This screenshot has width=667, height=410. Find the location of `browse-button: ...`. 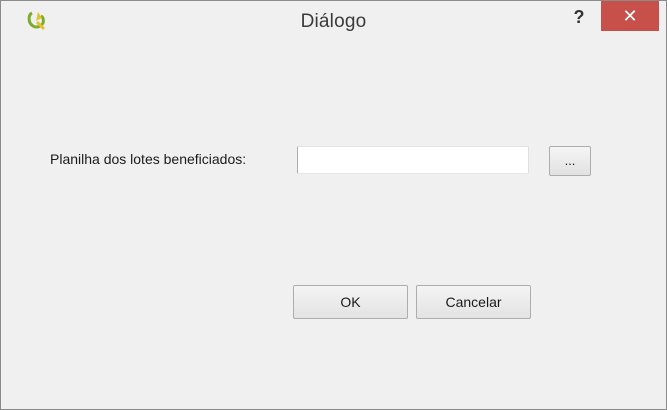

browse-button: ... is located at coordinates (570, 161).